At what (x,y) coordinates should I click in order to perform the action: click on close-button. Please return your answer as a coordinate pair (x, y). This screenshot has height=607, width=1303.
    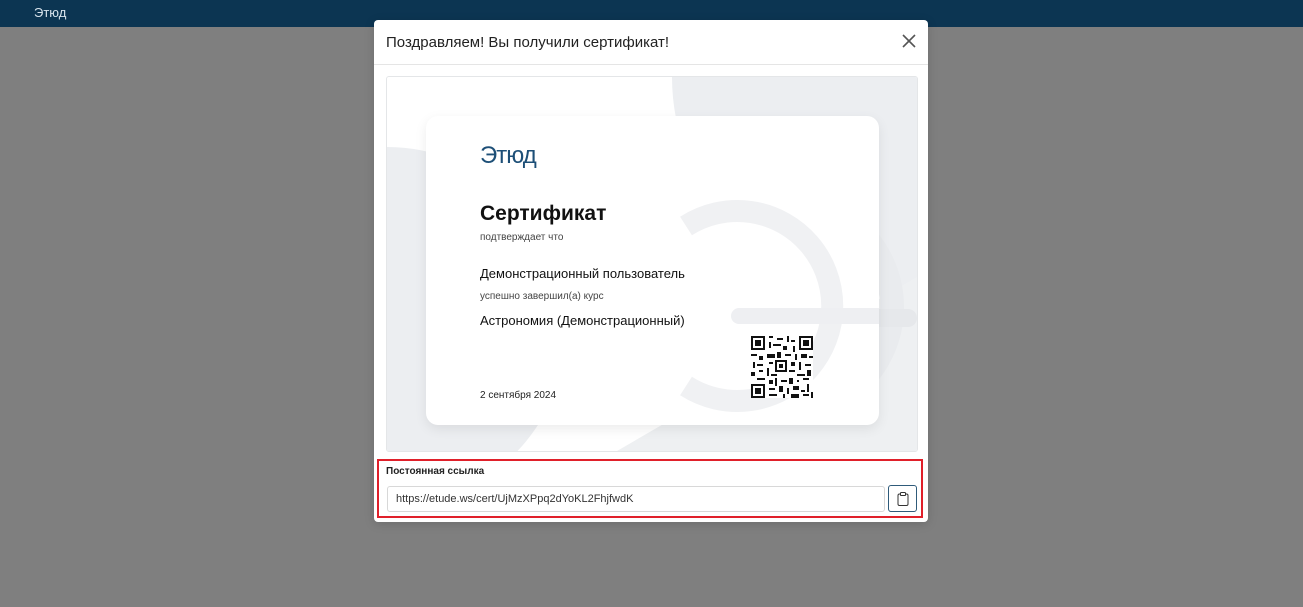
    Looking at the image, I should click on (909, 41).